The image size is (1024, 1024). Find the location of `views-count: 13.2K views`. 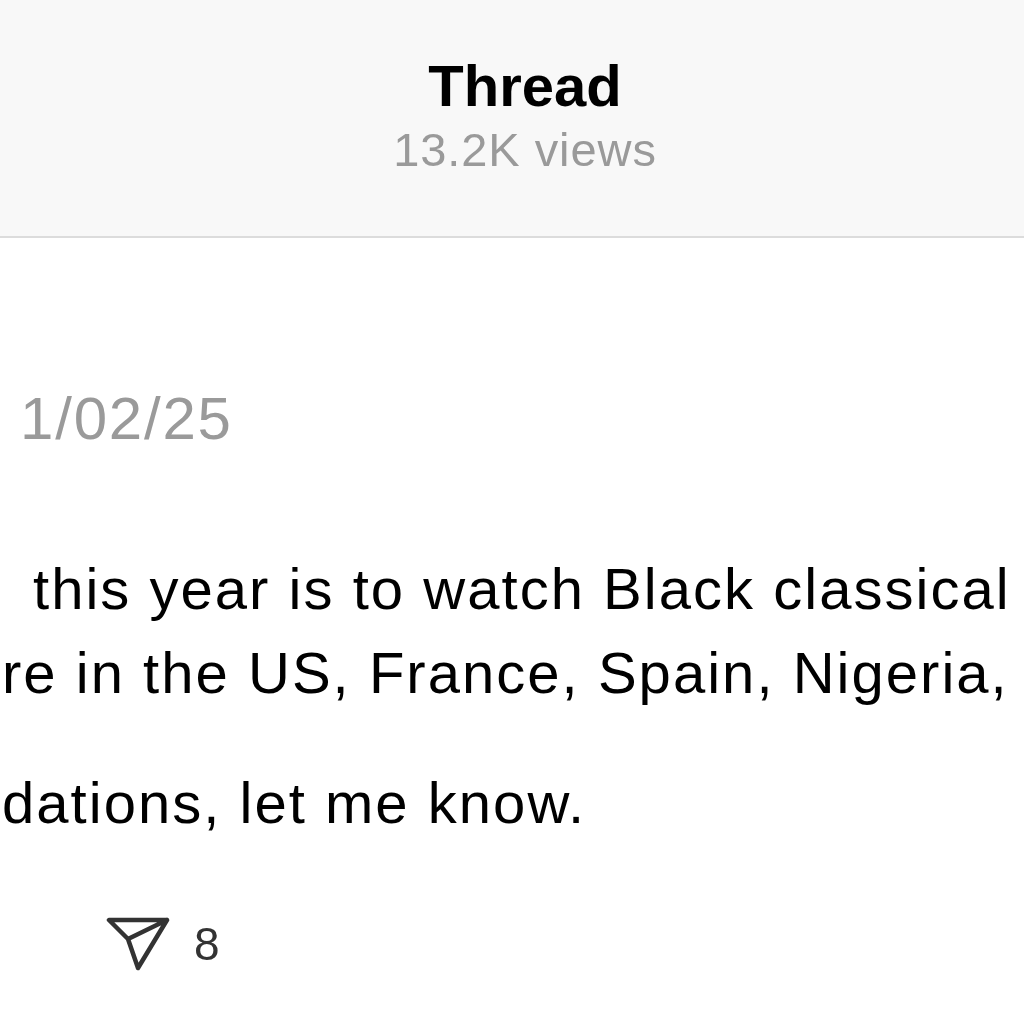

views-count: 13.2K views is located at coordinates (525, 150).